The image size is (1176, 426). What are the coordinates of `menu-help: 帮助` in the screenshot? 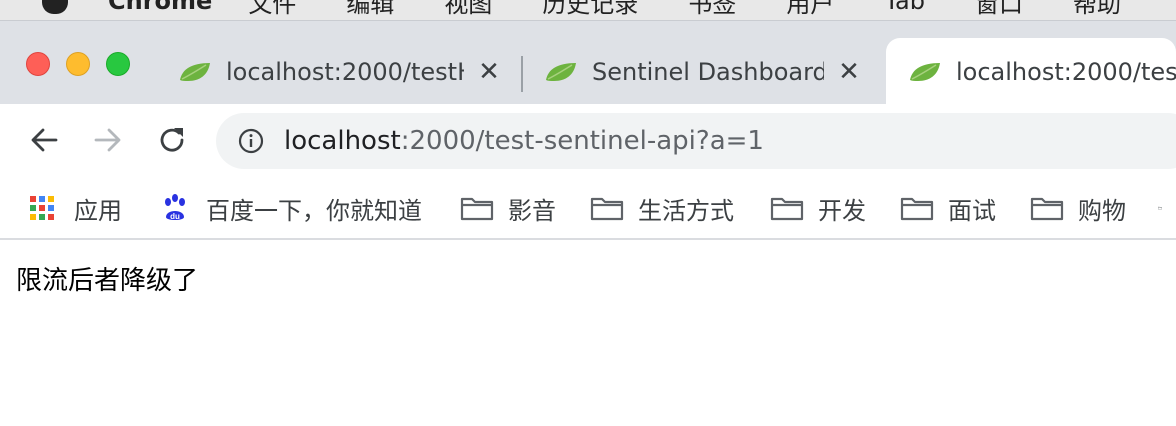 It's located at (1097, 9).